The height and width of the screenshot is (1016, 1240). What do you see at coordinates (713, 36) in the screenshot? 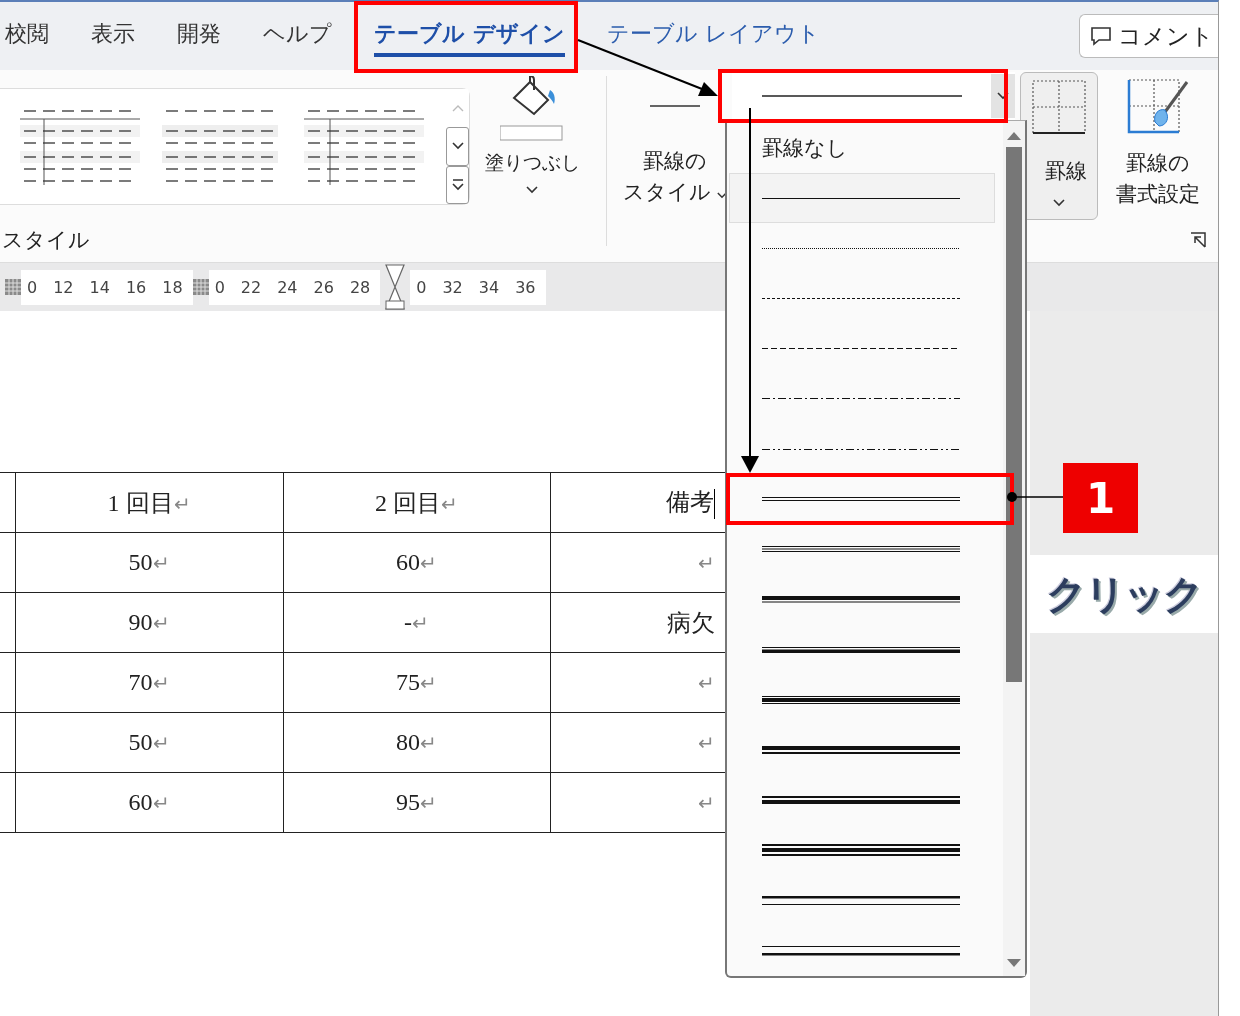
I see `ribbon-tab: テーブル レイアウト` at bounding box center [713, 36].